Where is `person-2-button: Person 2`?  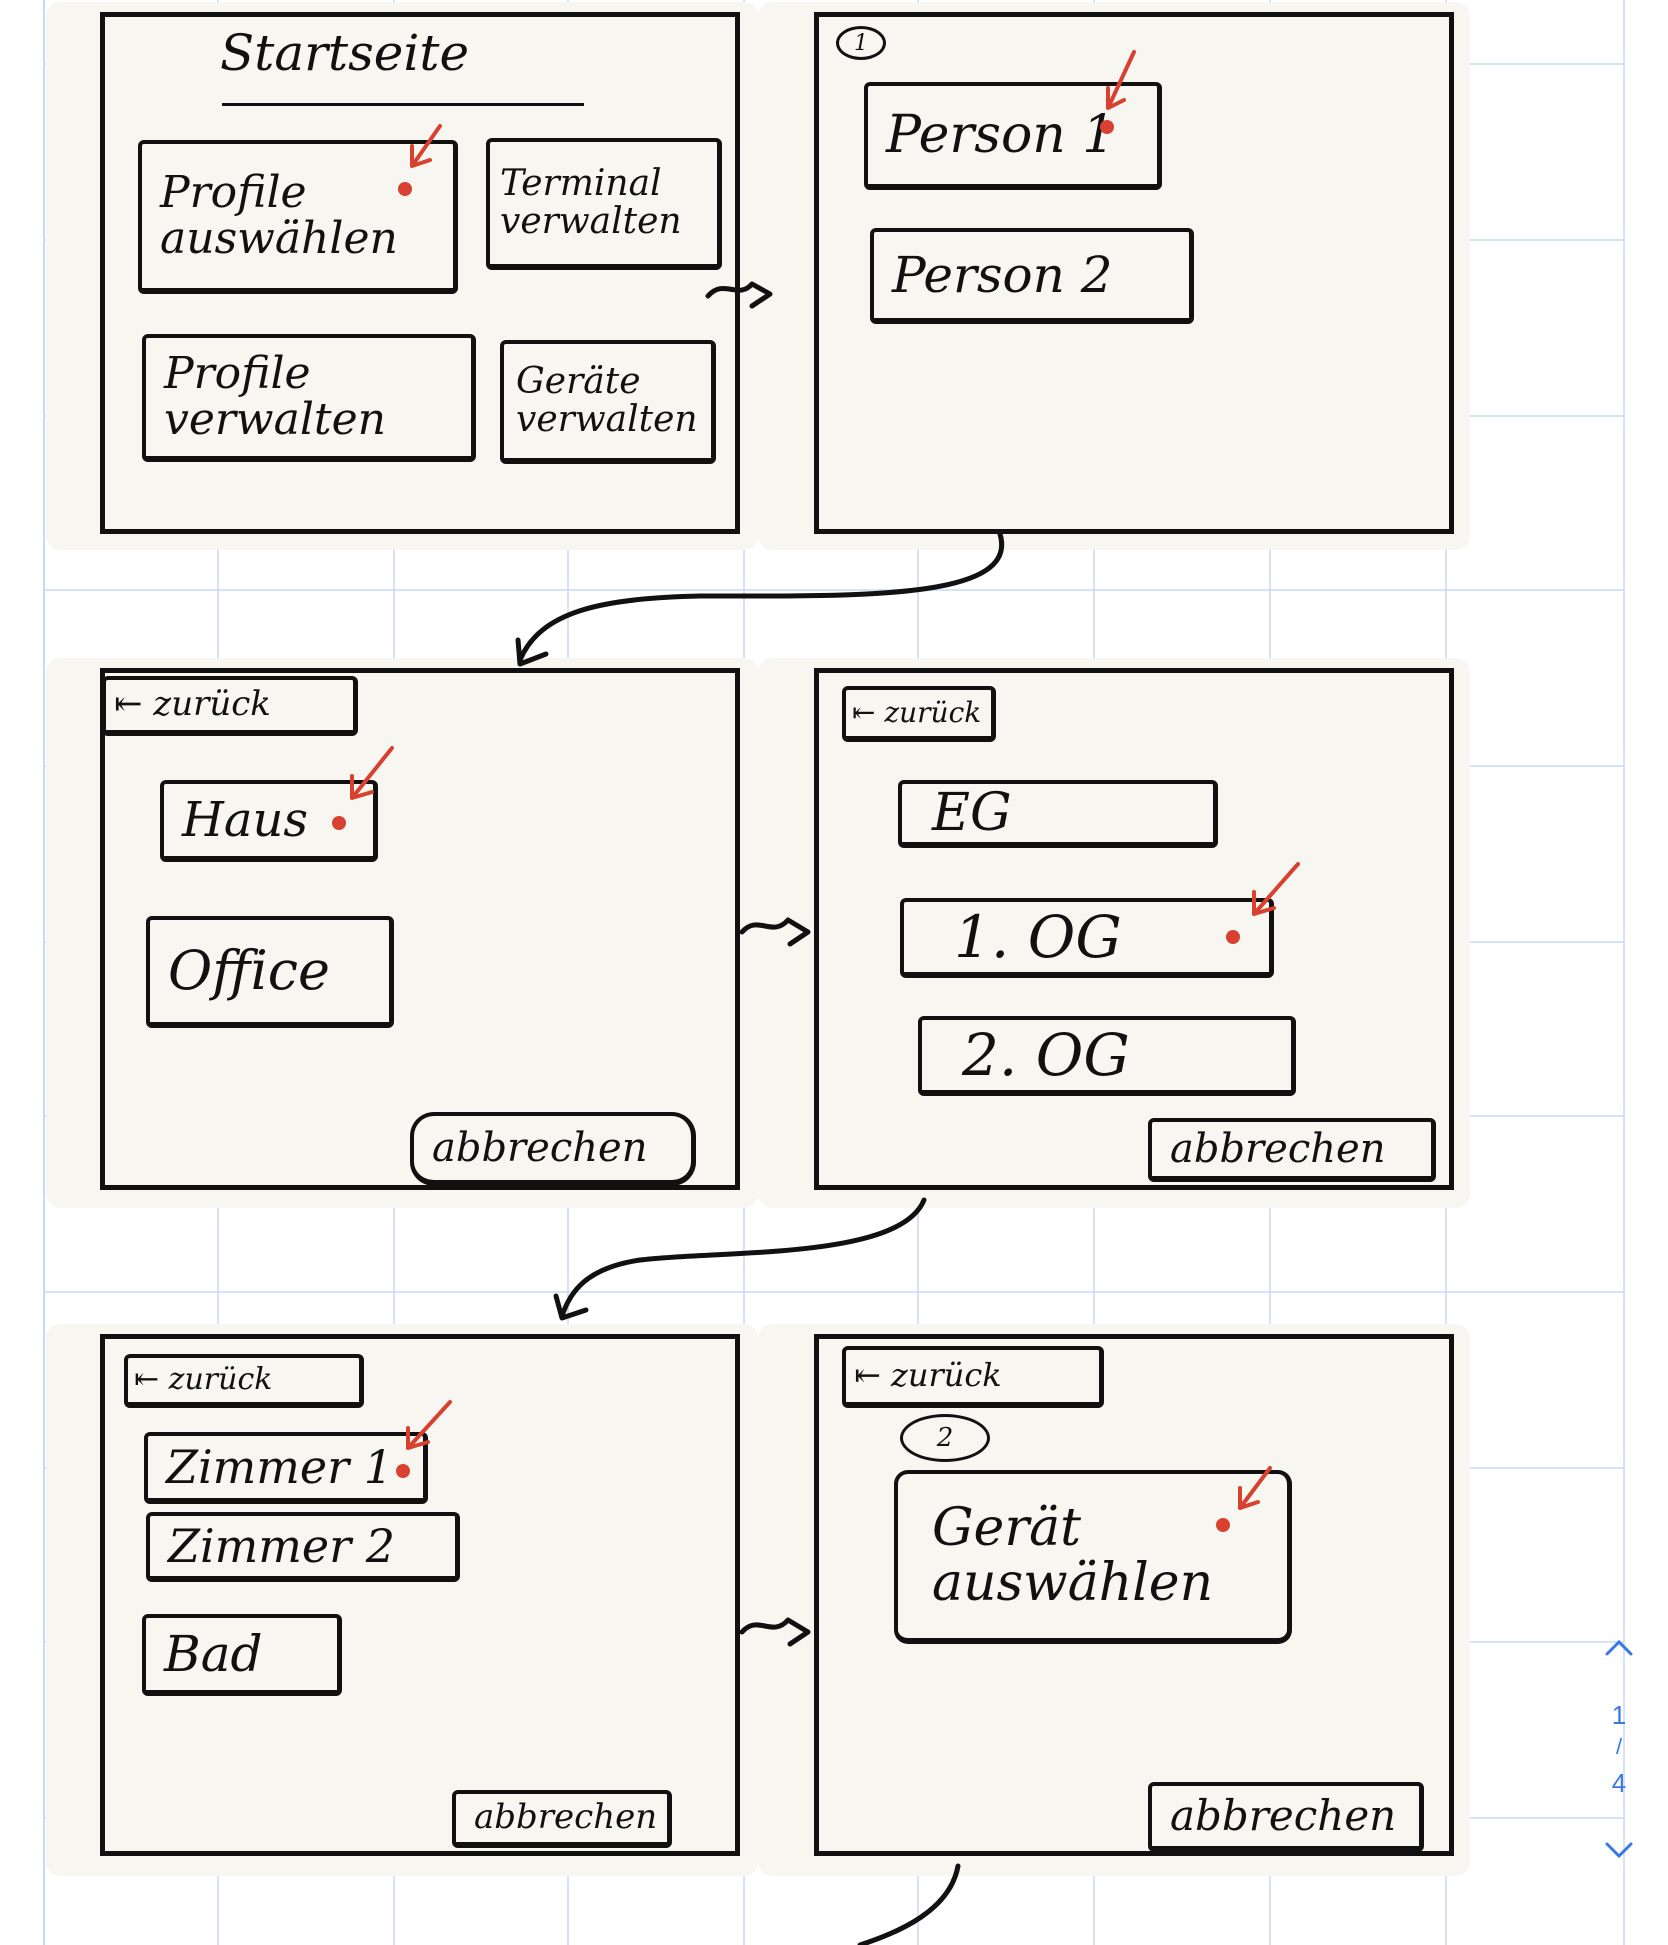
person-2-button: Person 2 is located at coordinates (1032, 276).